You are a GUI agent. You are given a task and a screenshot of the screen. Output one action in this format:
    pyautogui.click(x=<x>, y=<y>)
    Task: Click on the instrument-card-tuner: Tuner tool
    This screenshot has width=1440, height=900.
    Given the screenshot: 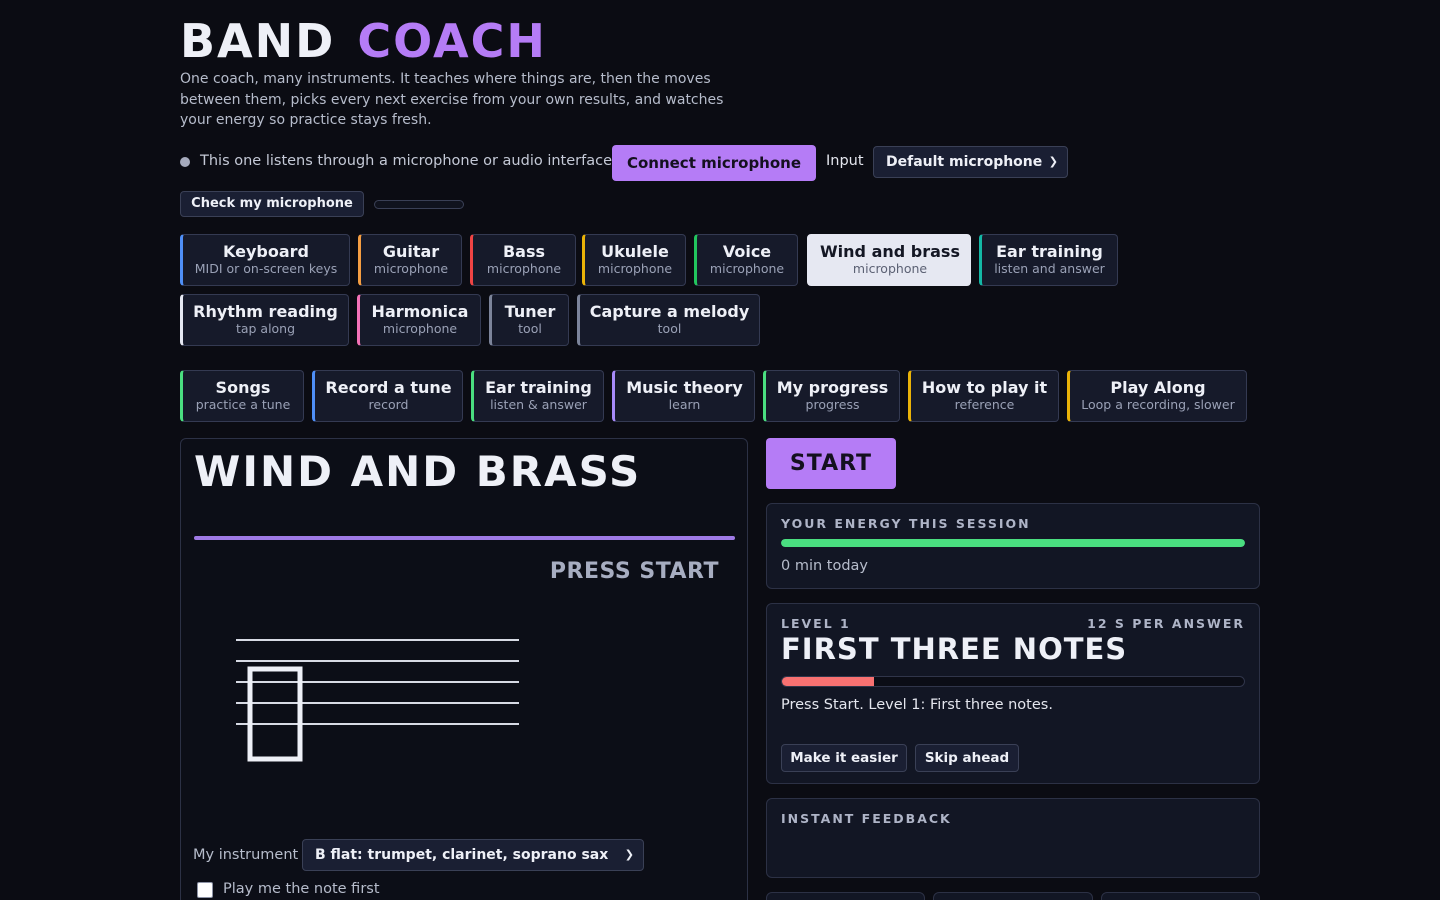 What is the action you would take?
    pyautogui.click(x=529, y=320)
    